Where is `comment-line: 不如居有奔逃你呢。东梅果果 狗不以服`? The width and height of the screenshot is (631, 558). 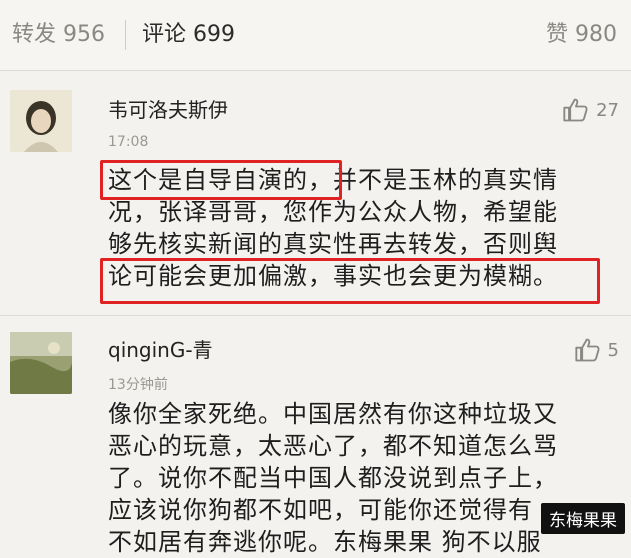
comment-line: 不如居有奔逃你呢。东梅果果 狗不以服 is located at coordinates (325, 542).